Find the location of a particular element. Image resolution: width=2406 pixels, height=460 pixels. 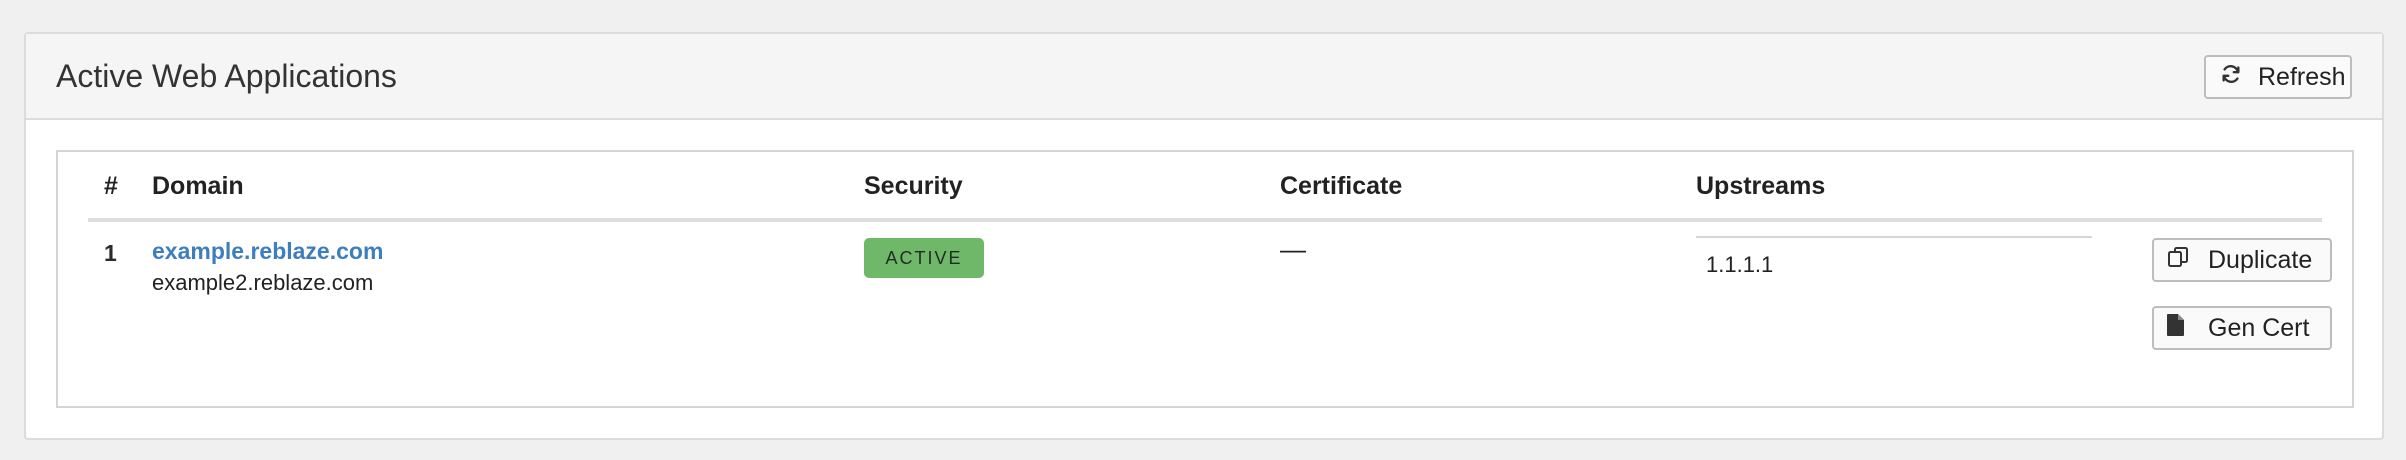

upstream-list: 1.1.1.1 is located at coordinates (1894, 262).